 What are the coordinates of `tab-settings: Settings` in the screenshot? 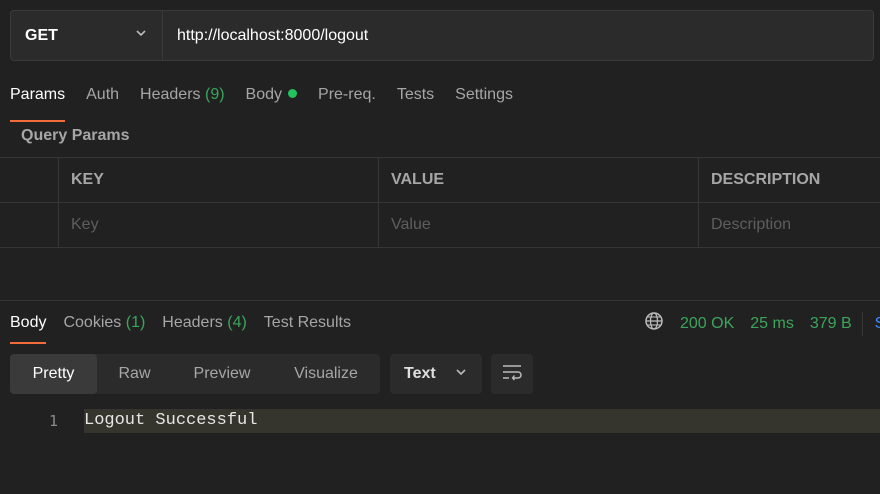 It's located at (484, 98).